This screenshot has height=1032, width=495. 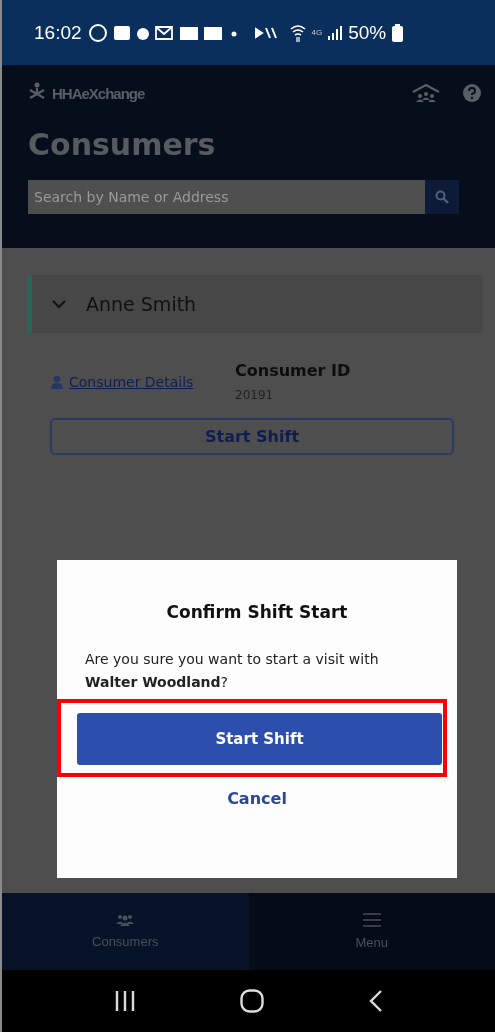 What do you see at coordinates (252, 1001) in the screenshot?
I see `home-icon` at bounding box center [252, 1001].